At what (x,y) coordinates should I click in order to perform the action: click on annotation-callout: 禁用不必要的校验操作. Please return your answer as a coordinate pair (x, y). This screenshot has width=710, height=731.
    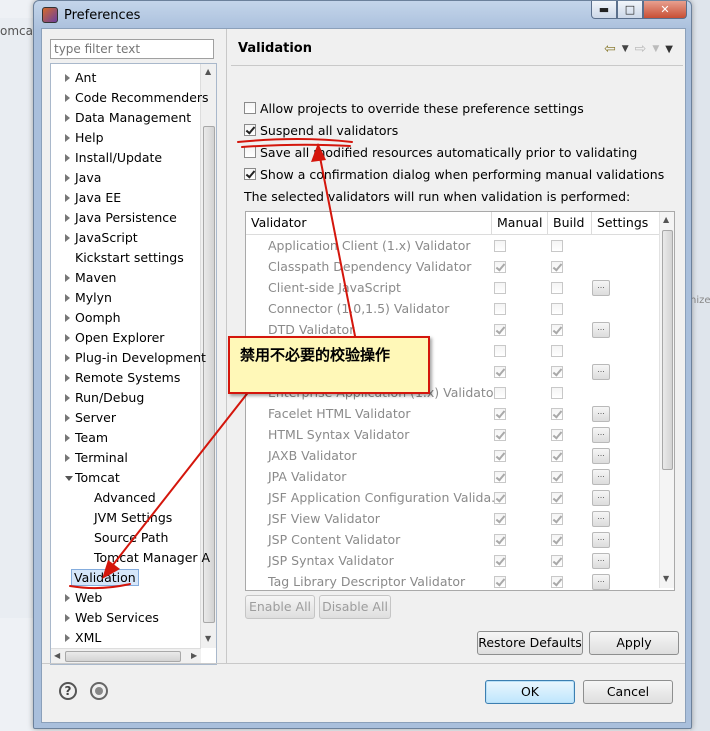
    Looking at the image, I should click on (329, 365).